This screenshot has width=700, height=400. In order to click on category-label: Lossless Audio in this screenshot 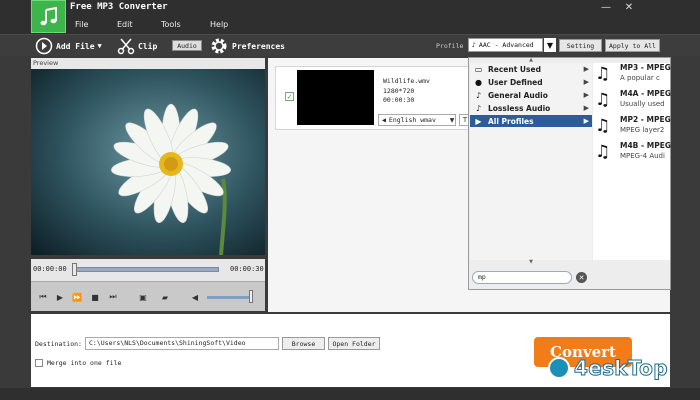, I will do `click(519, 108)`.